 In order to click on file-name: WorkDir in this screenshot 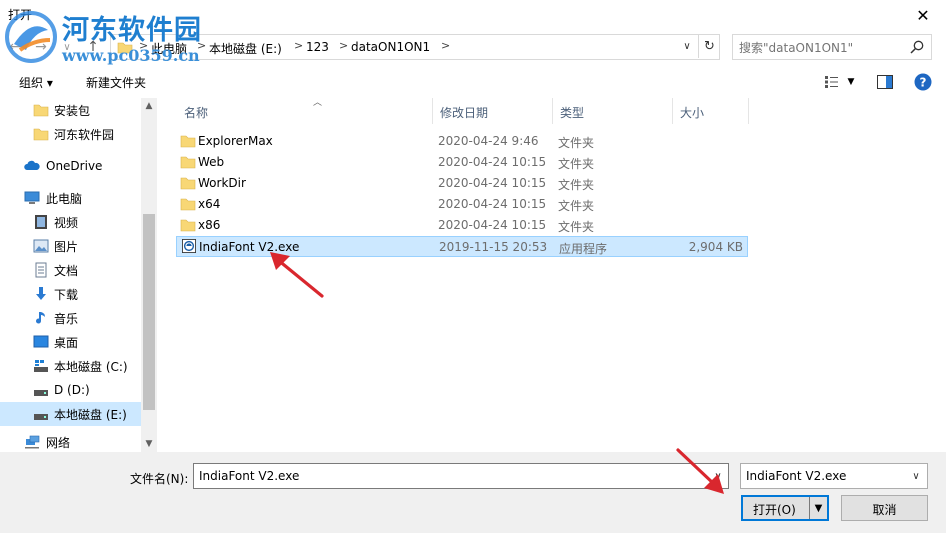, I will do `click(222, 183)`.